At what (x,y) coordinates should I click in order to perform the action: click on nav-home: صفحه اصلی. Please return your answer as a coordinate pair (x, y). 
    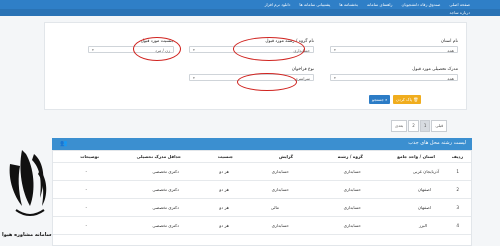
    Looking at the image, I should click on (459, 4).